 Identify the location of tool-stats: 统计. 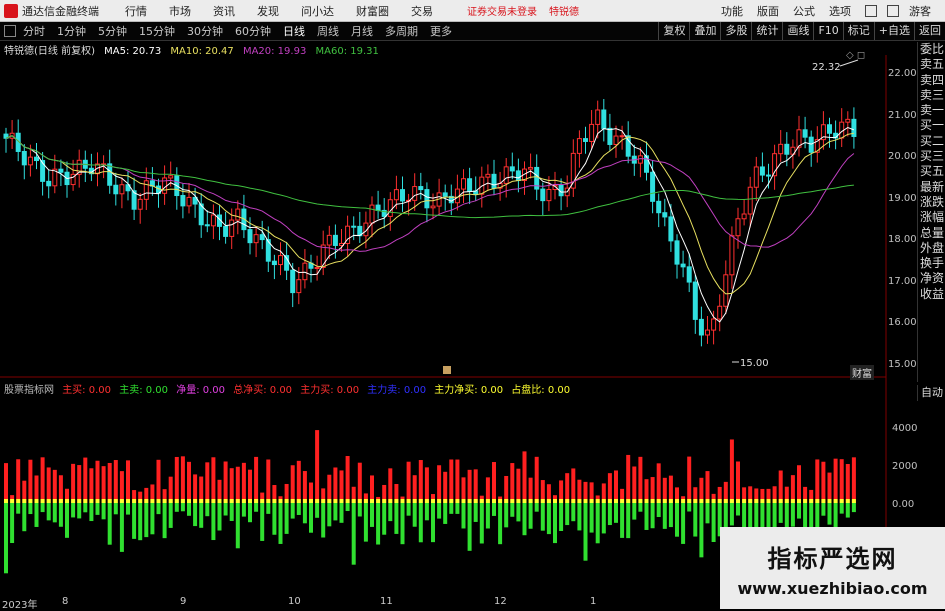
(766, 31).